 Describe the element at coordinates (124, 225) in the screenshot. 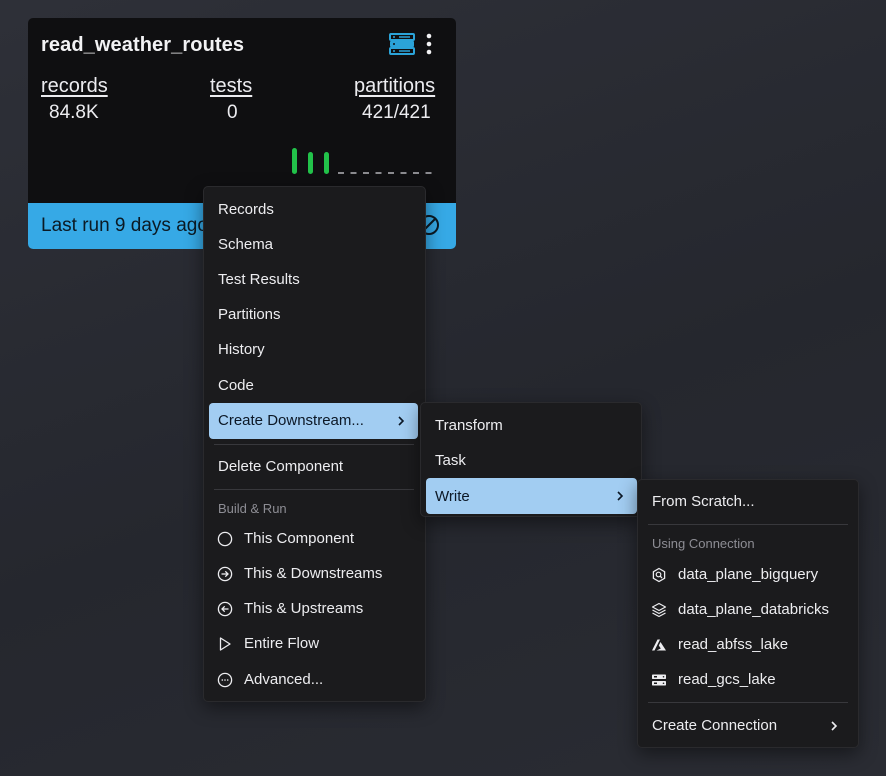

I see `last-run-text: Last run 9 days ago` at that location.